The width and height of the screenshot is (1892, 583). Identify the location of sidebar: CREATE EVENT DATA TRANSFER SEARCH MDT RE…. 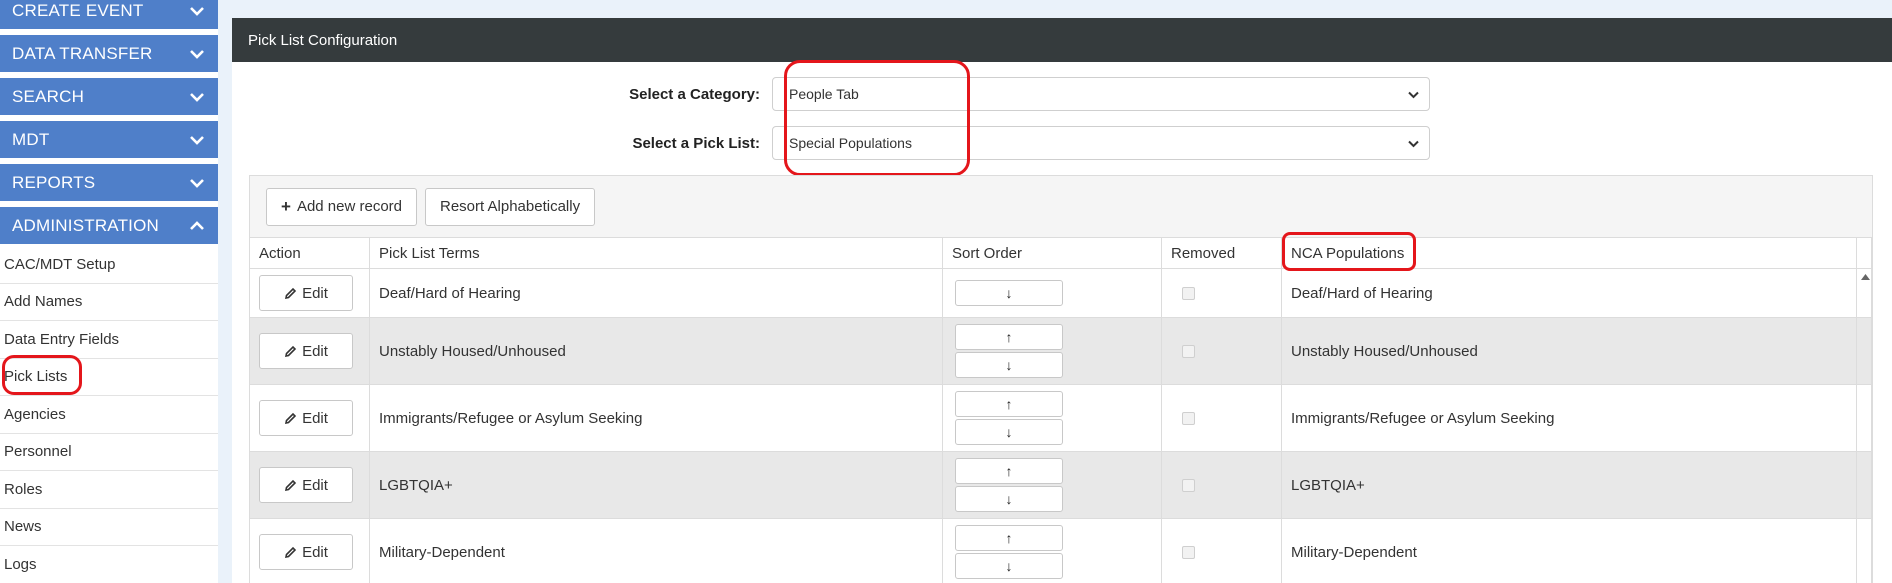
(109, 291).